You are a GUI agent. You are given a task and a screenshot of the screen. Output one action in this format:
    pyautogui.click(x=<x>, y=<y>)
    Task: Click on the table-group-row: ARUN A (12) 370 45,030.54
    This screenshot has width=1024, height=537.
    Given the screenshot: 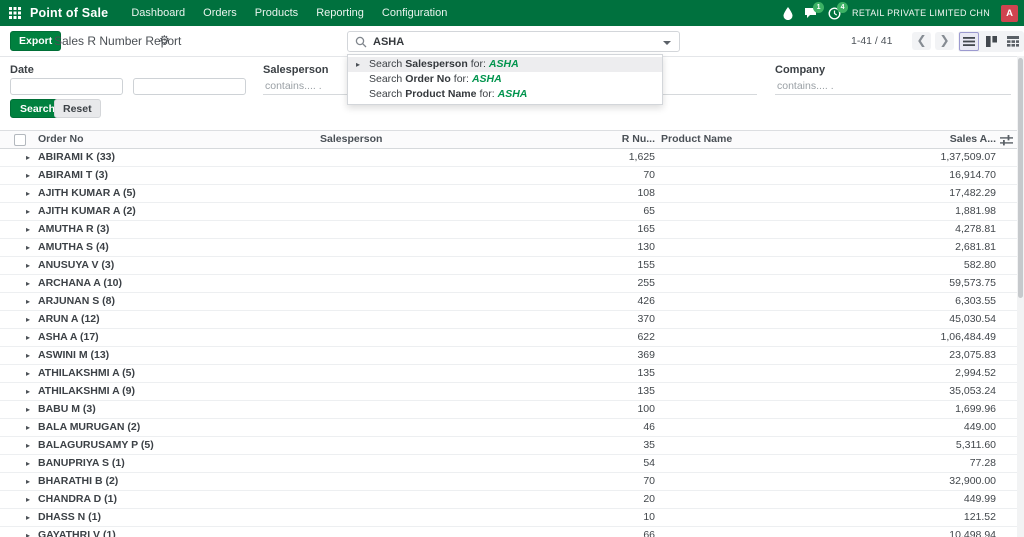 What is the action you would take?
    pyautogui.click(x=508, y=320)
    